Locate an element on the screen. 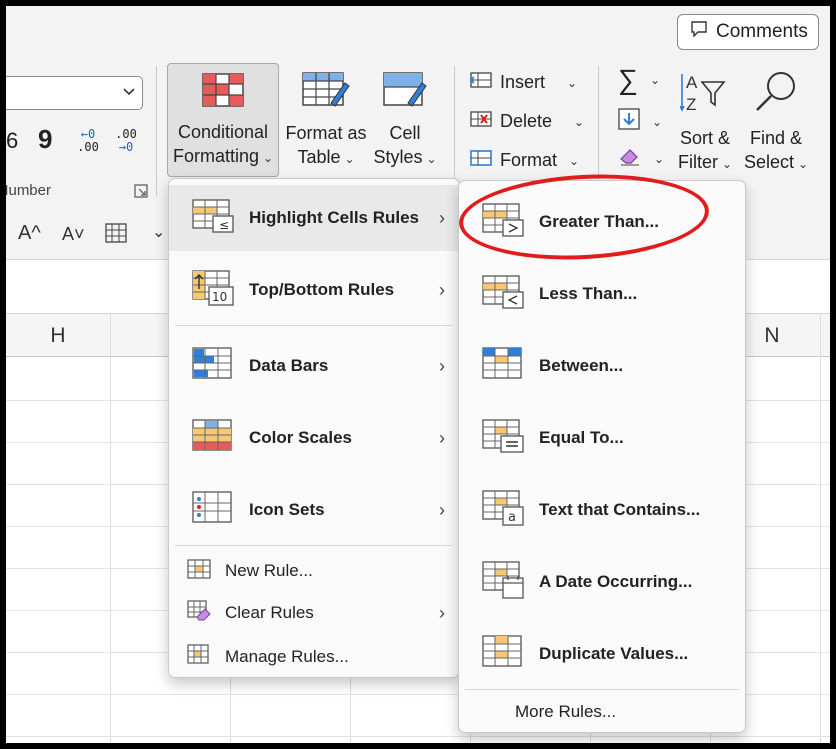 This screenshot has width=836, height=749. decrease-font-size-button: A˅ is located at coordinates (73, 234).